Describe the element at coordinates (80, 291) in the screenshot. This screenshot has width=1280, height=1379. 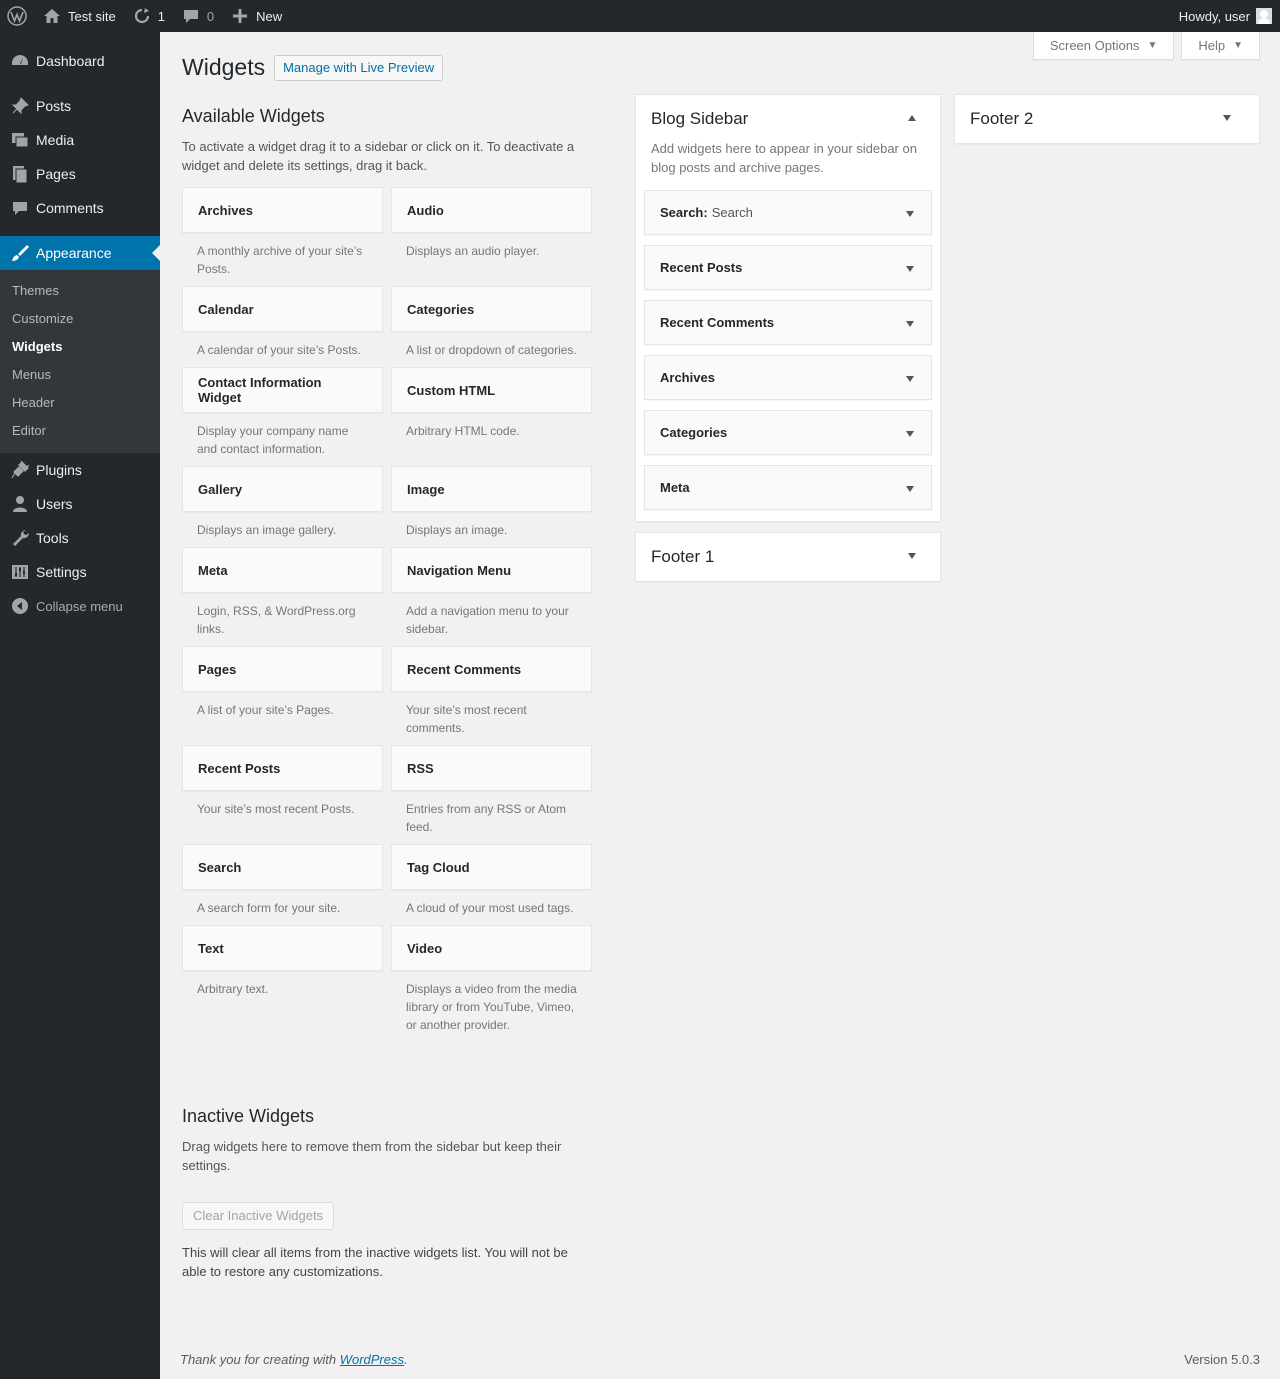
I see `submenu-item-themes: Themes` at that location.